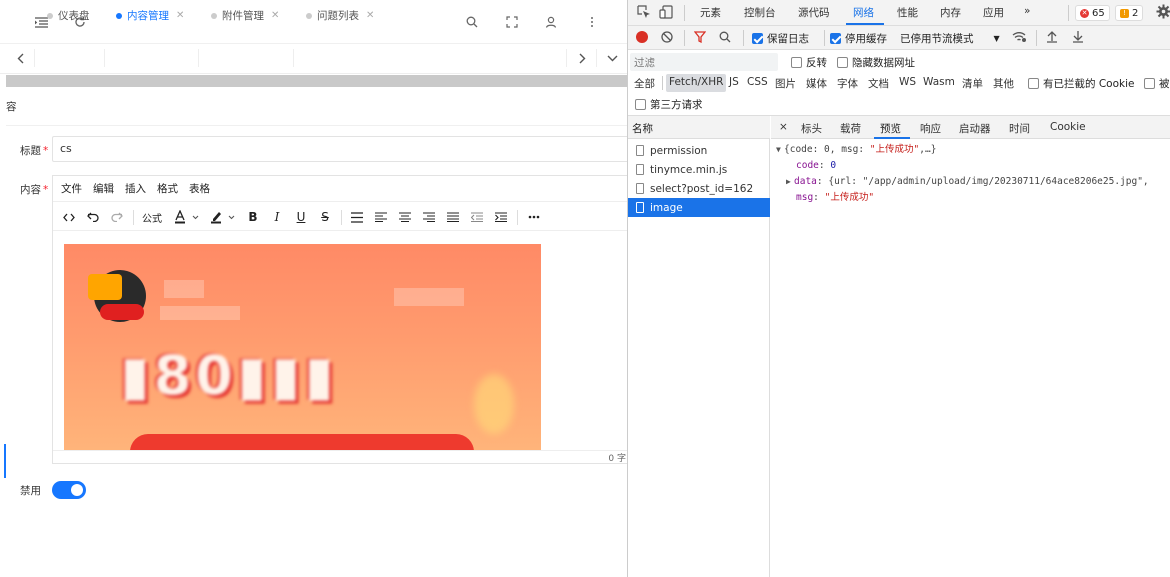  I want to click on filter-type-css: CSS, so click(757, 83).